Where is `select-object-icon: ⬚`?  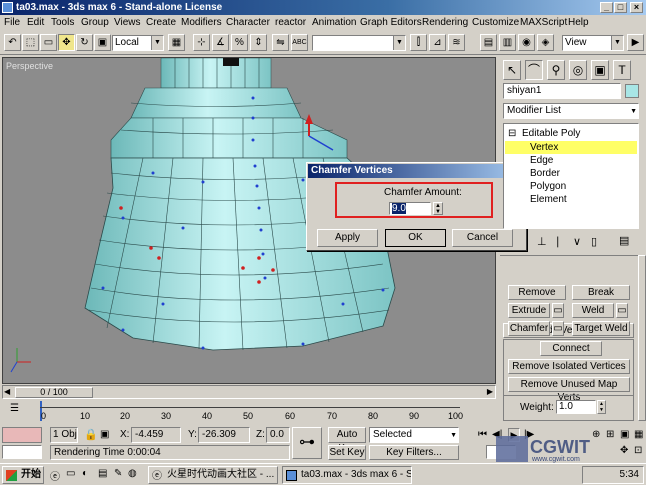
select-object-icon: ⬚ is located at coordinates (30, 42).